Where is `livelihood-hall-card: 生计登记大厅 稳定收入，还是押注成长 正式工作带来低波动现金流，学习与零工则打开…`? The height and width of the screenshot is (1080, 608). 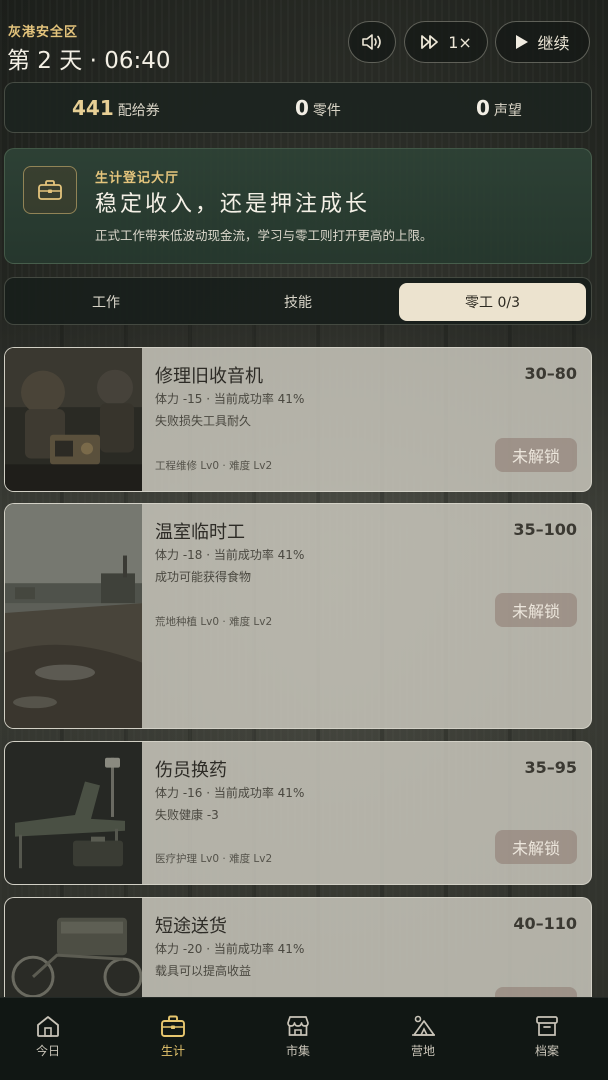 livelihood-hall-card: 生计登记大厅 稳定收入，还是押注成长 正式工作带来低波动现金流，学习与零工则打开… is located at coordinates (298, 206).